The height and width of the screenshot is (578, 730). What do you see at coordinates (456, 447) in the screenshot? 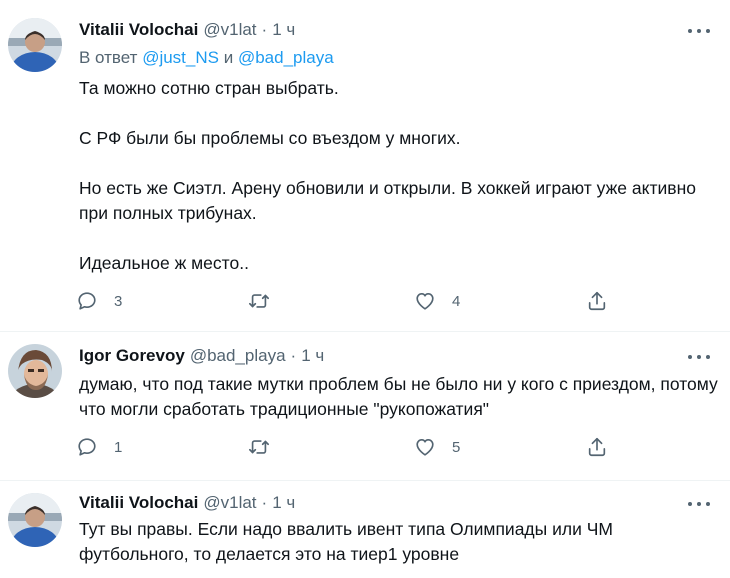
I see `like-count: 5` at bounding box center [456, 447].